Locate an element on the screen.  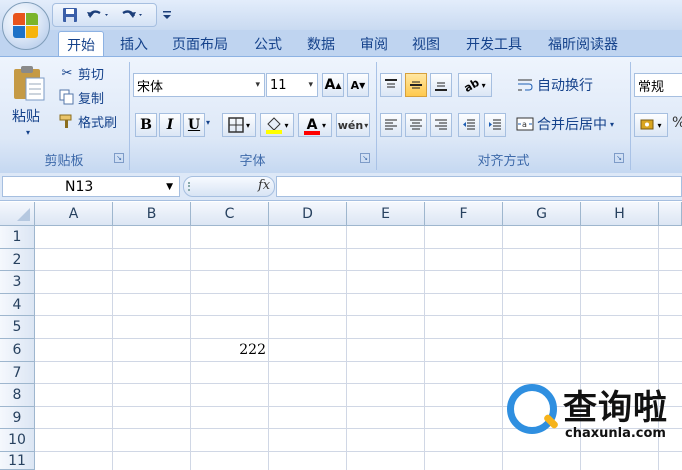
merge-center-button: a 合并后居中 ▾ is located at coordinates (565, 124).